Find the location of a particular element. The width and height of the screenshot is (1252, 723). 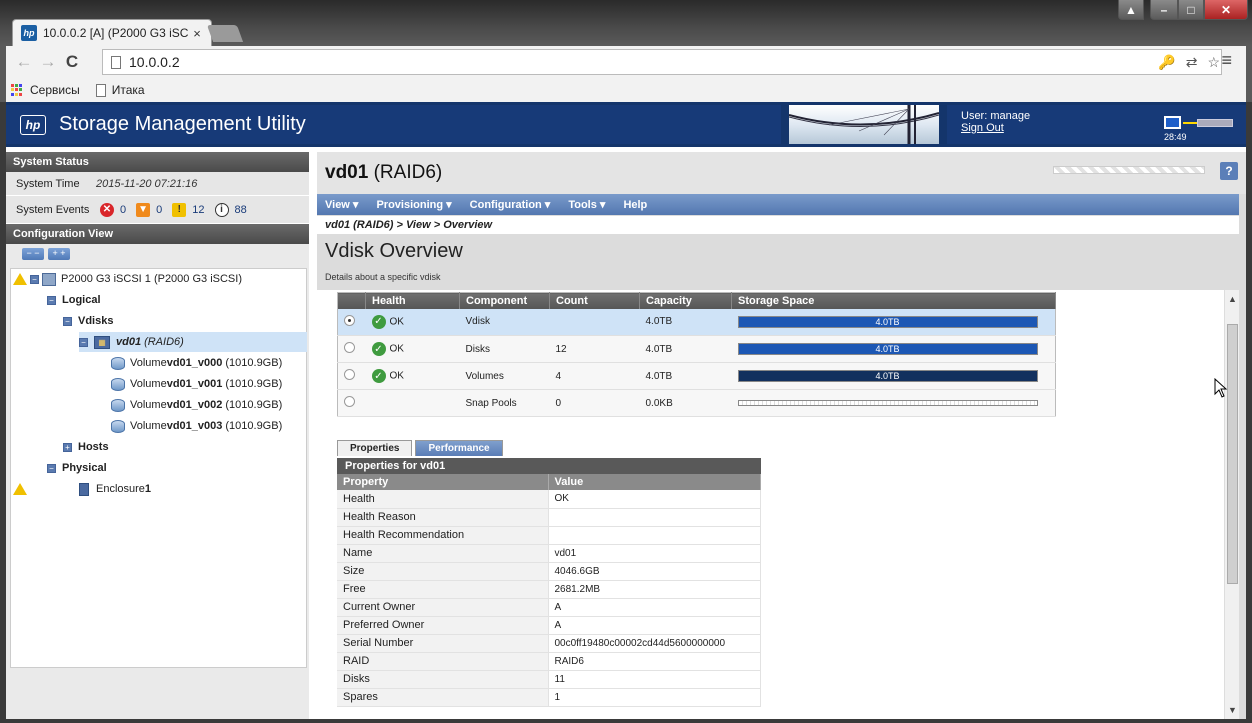

tree-node-physical: − Physical is located at coordinates (77, 468).